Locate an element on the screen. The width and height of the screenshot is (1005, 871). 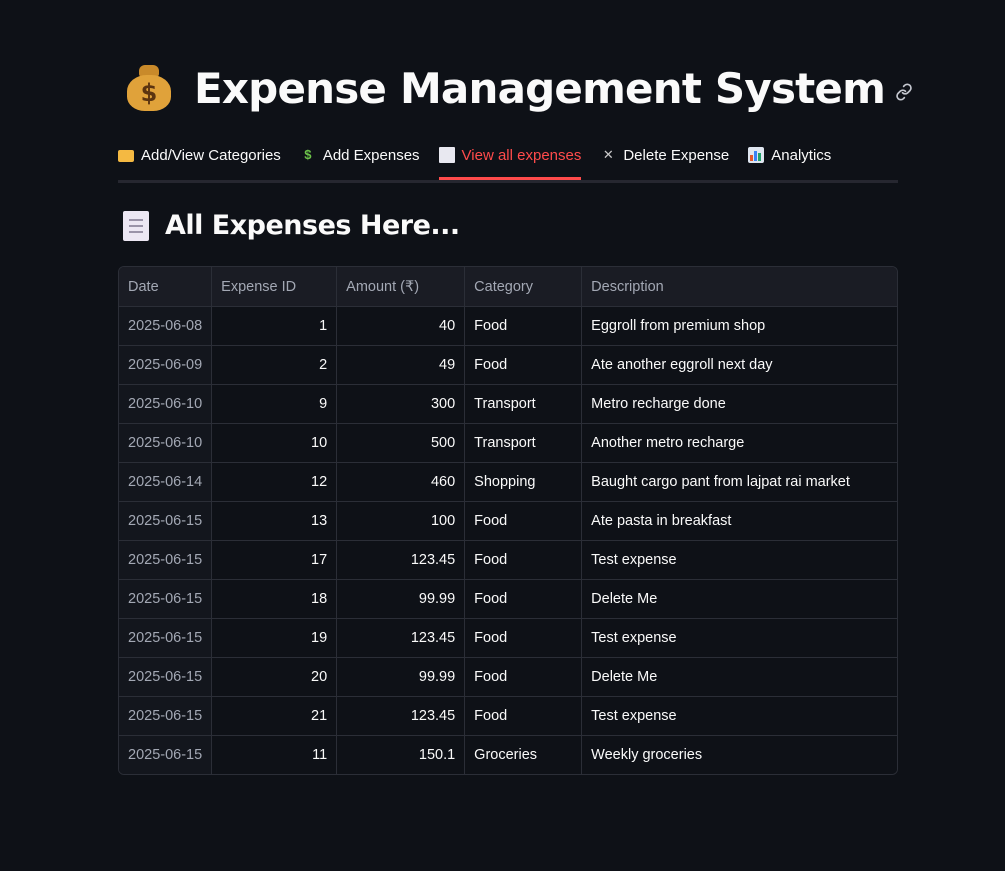
tab-add-expenses: $ Add Expenses is located at coordinates (360, 155).